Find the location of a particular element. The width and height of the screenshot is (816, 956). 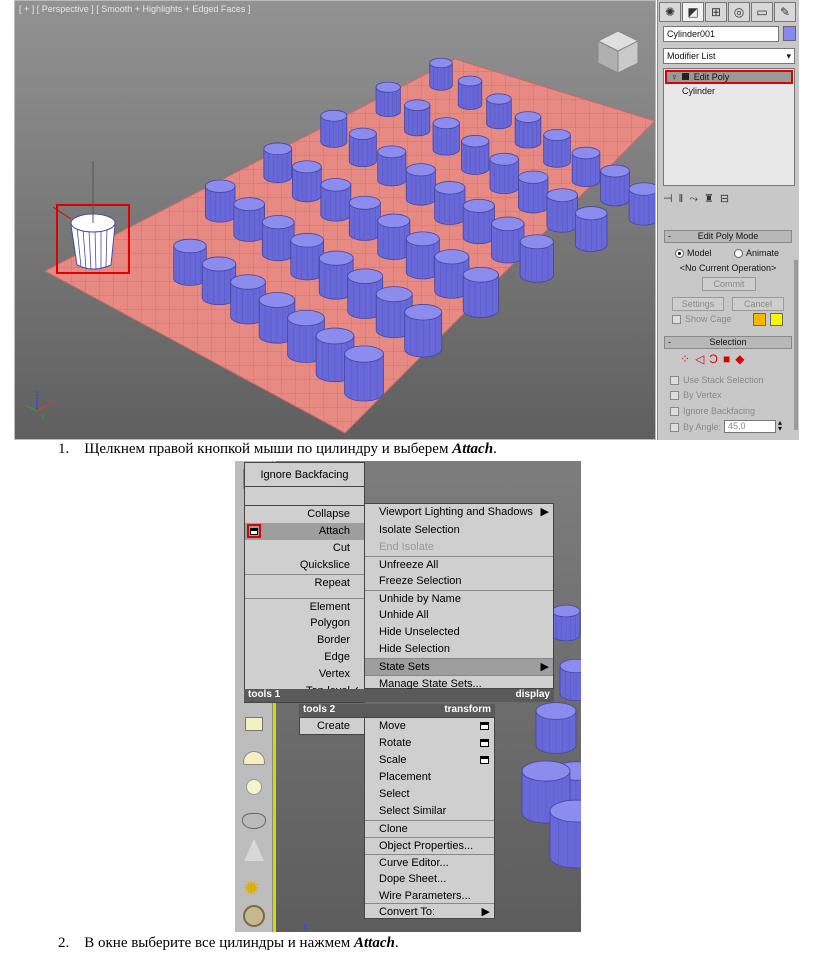

cancel-button: Cancel is located at coordinates (758, 304).